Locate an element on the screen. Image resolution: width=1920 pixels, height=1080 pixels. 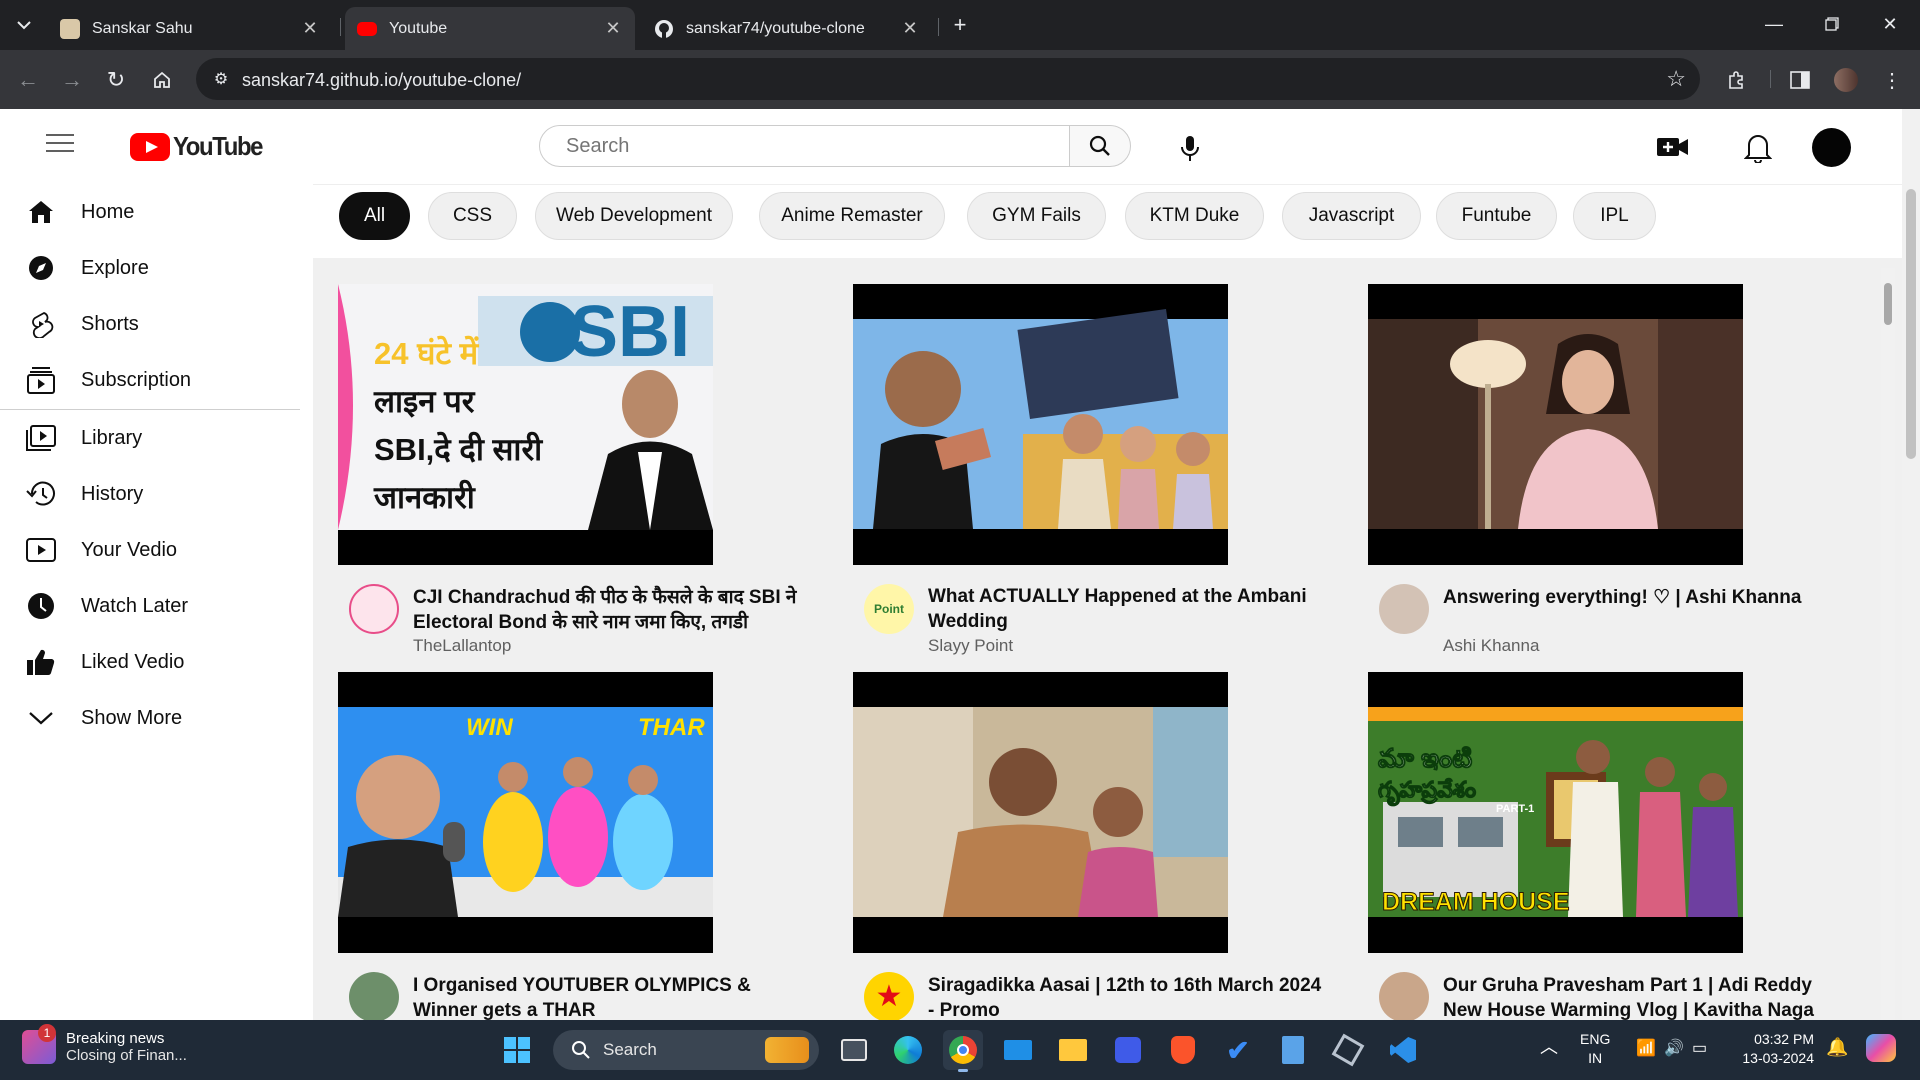
clock: 03:32 PM 13-03-2024 is located at coordinates (1771, 1049).